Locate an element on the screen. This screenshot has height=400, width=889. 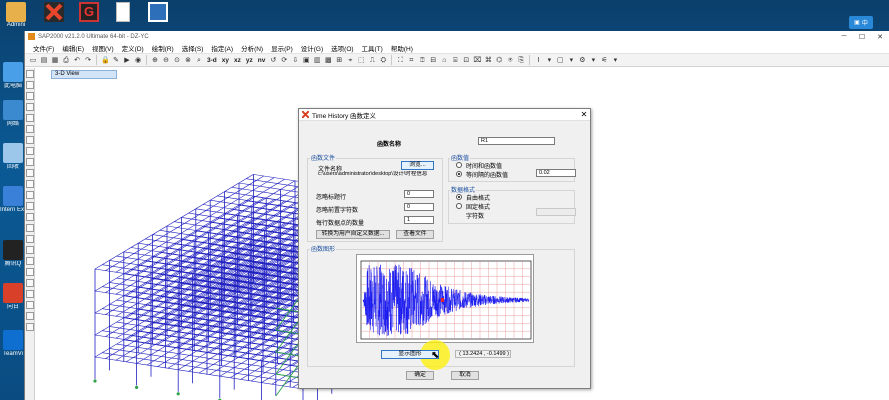
pan-icon: ⌕ is located at coordinates (199, 60).